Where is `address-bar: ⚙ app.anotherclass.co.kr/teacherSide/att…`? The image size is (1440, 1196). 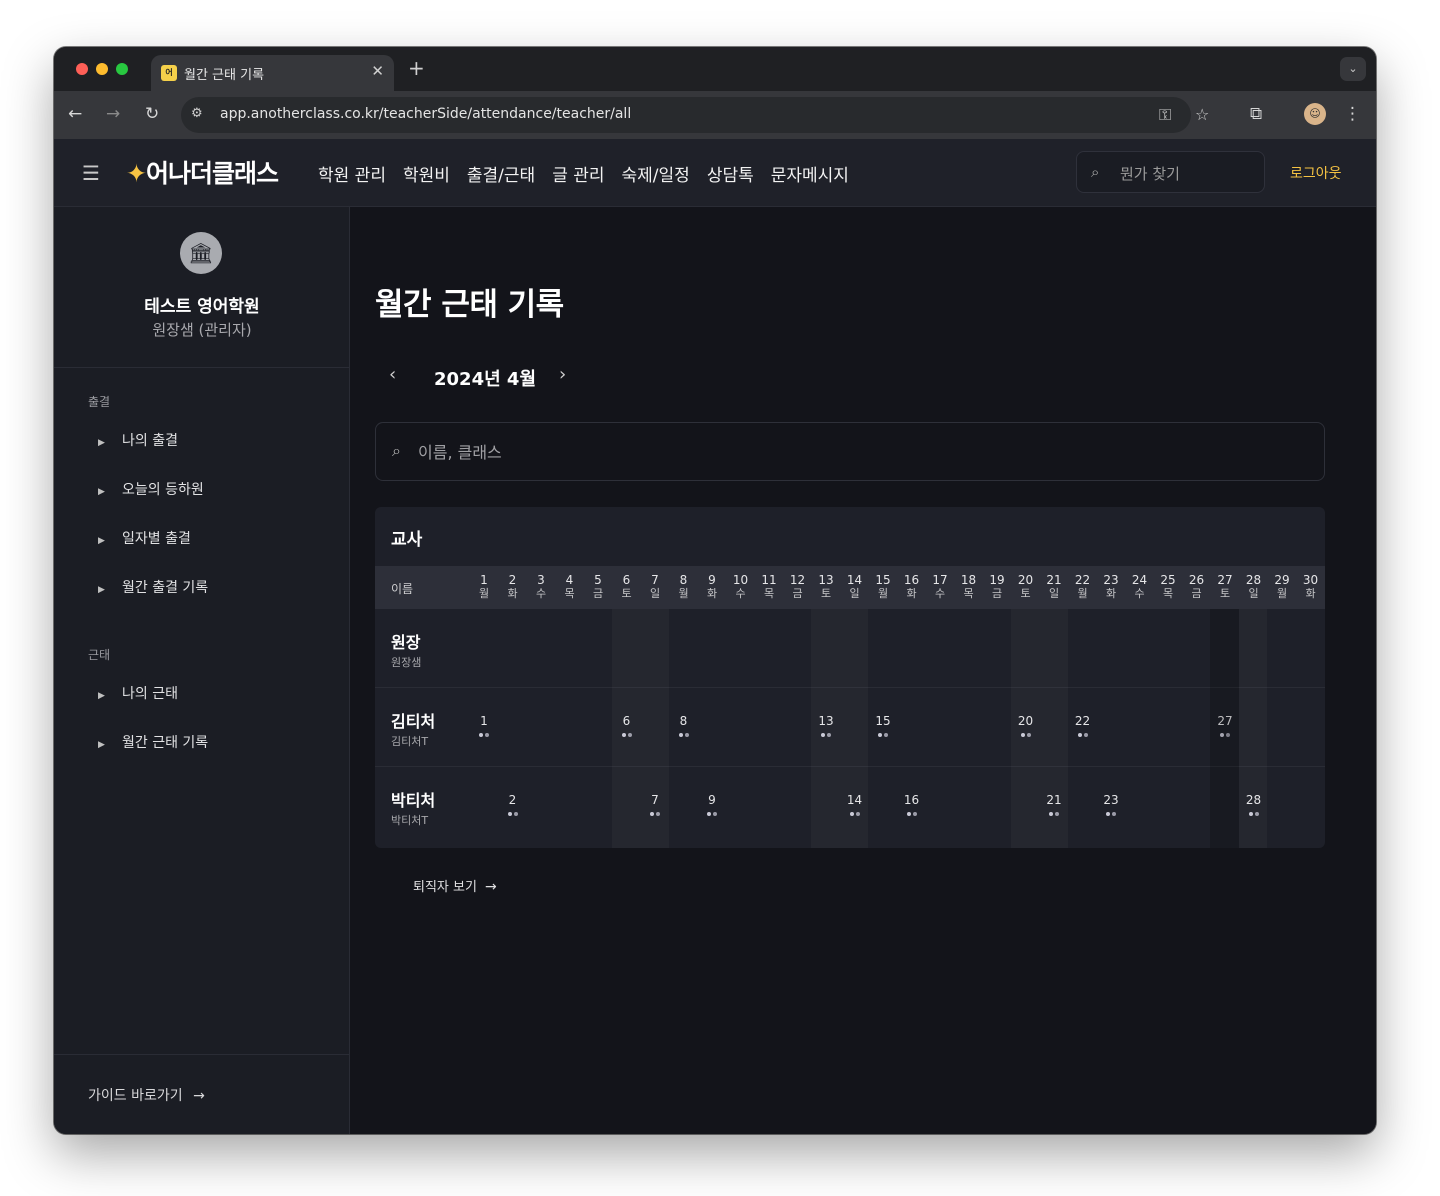 address-bar: ⚙ app.anotherclass.co.kr/teacherSide/att… is located at coordinates (695, 115).